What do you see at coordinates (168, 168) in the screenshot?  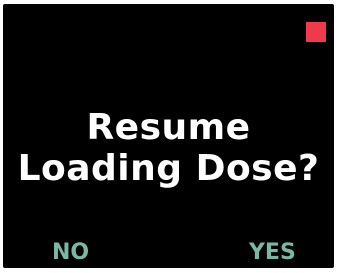 I see `prompt-line-2: Loading Dose?` at bounding box center [168, 168].